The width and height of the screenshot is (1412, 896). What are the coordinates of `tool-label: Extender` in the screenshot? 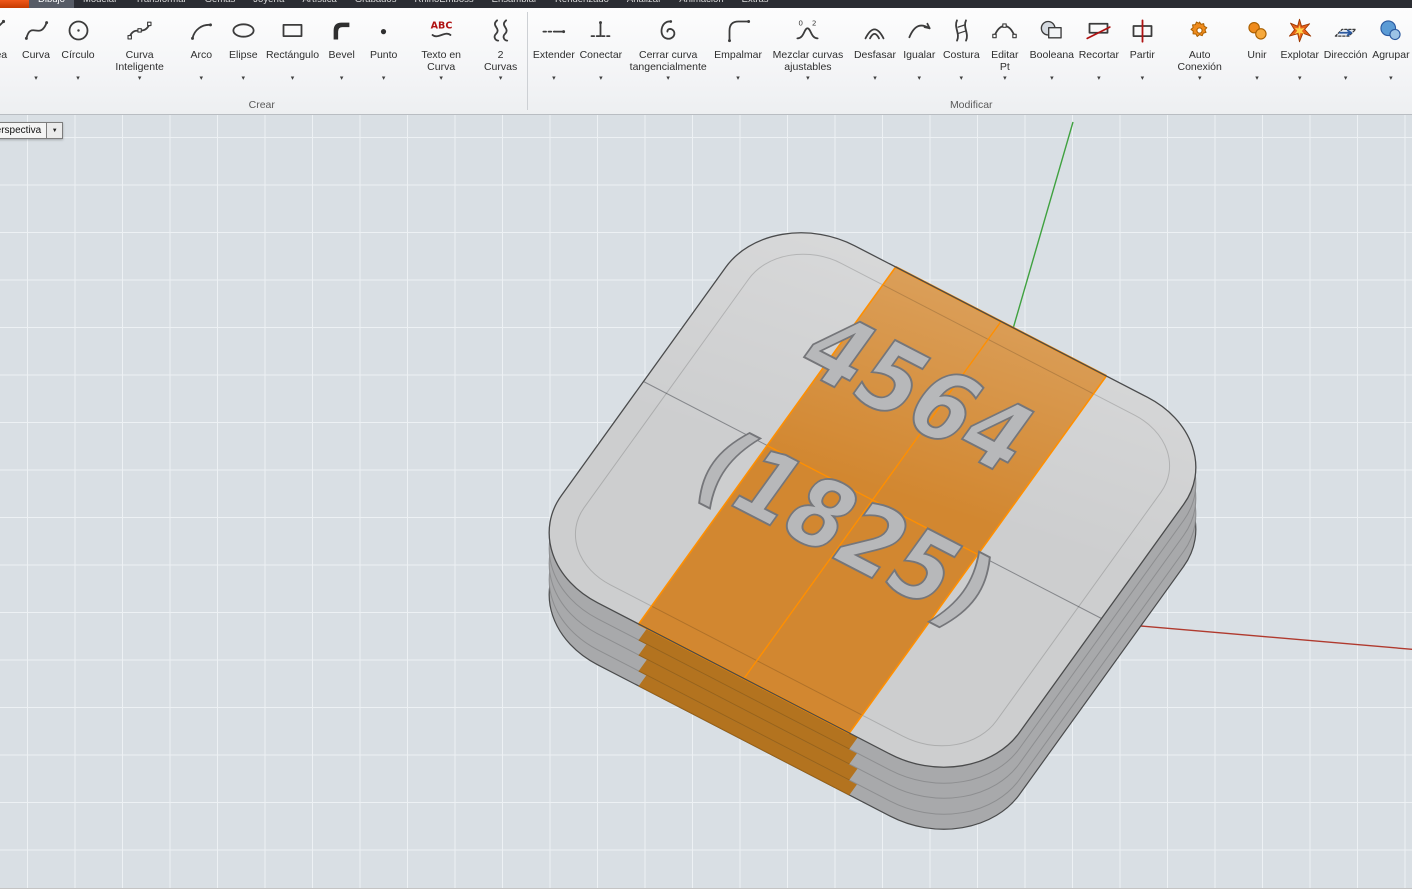 It's located at (553, 55).